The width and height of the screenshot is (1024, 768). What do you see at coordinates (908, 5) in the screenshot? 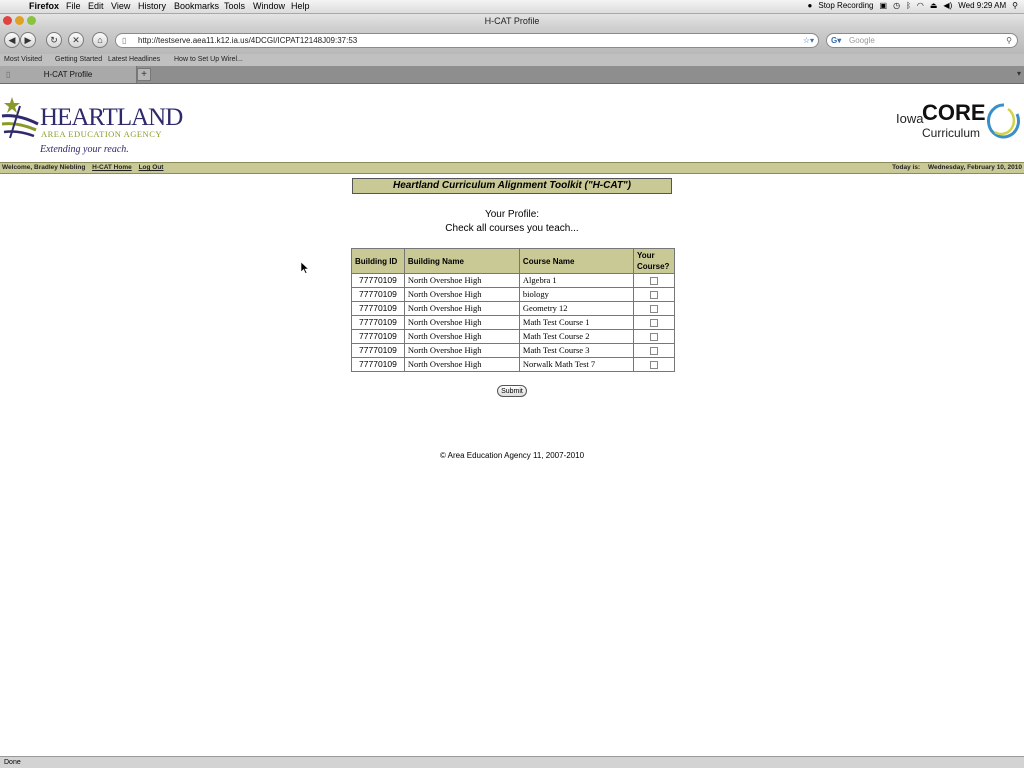
I see `bluetooth-icon: ᛒ` at bounding box center [908, 5].